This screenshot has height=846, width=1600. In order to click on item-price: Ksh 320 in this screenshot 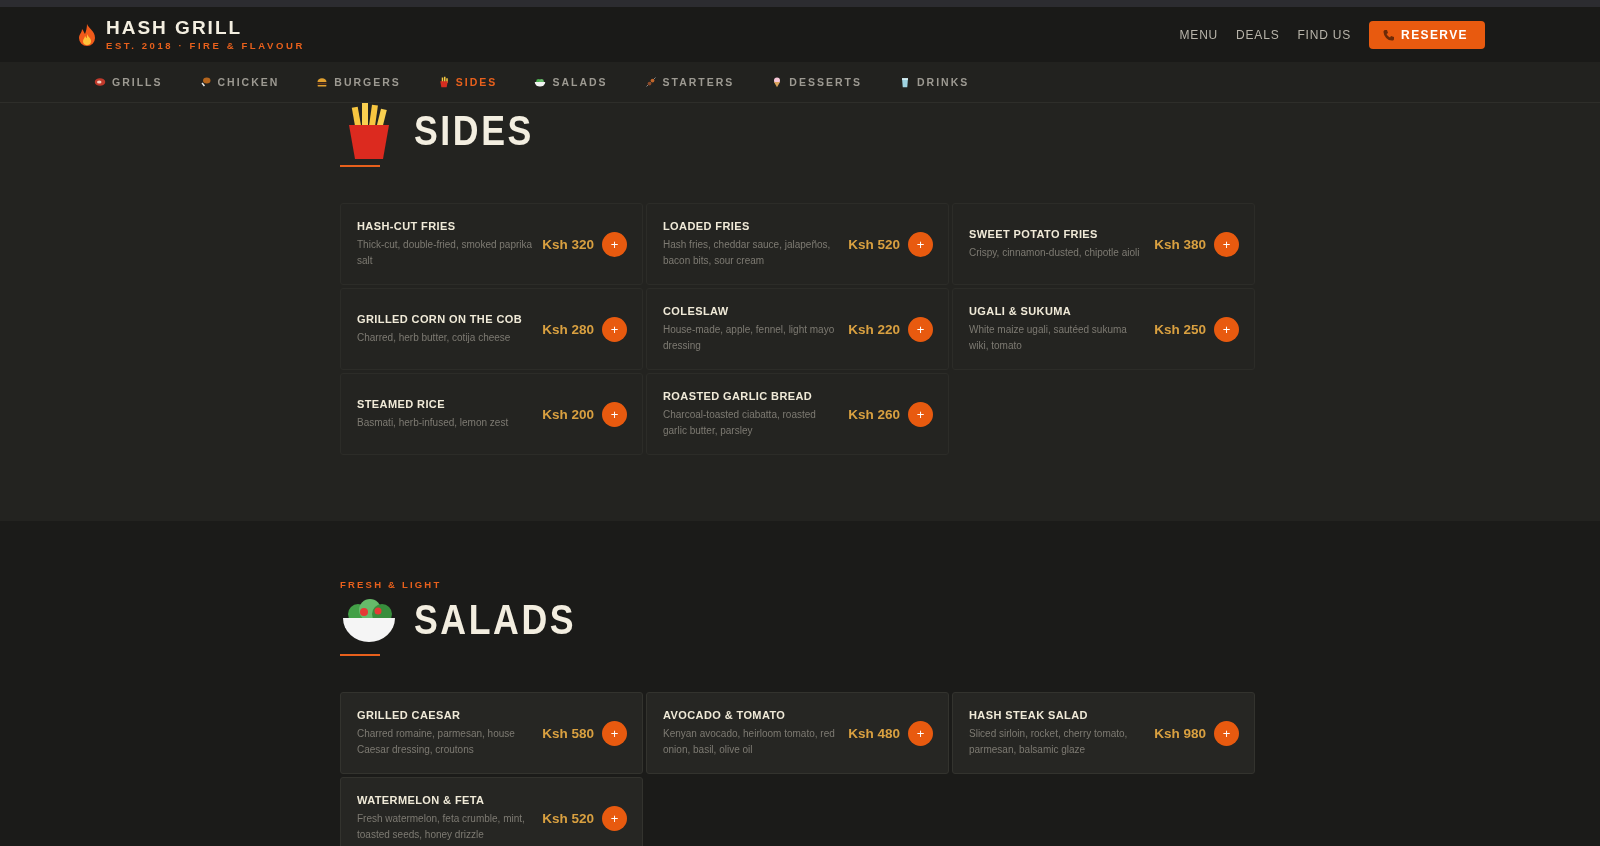, I will do `click(568, 244)`.